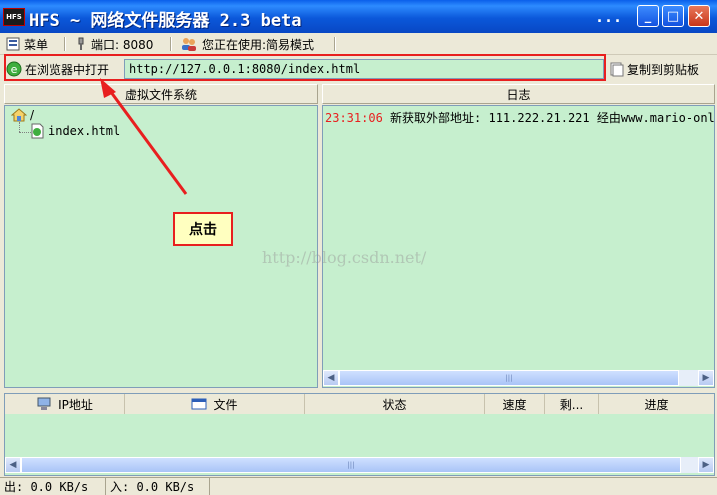 This screenshot has height=495, width=717. What do you see at coordinates (36, 44) in the screenshot?
I see `menu-label: 菜单` at bounding box center [36, 44].